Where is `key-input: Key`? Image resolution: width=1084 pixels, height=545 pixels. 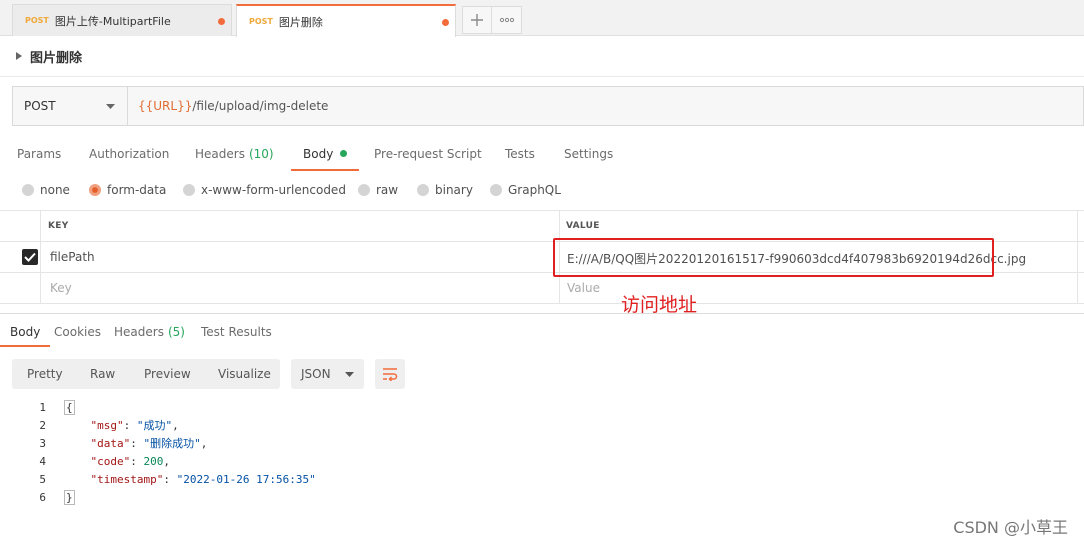
key-input: Key is located at coordinates (61, 288).